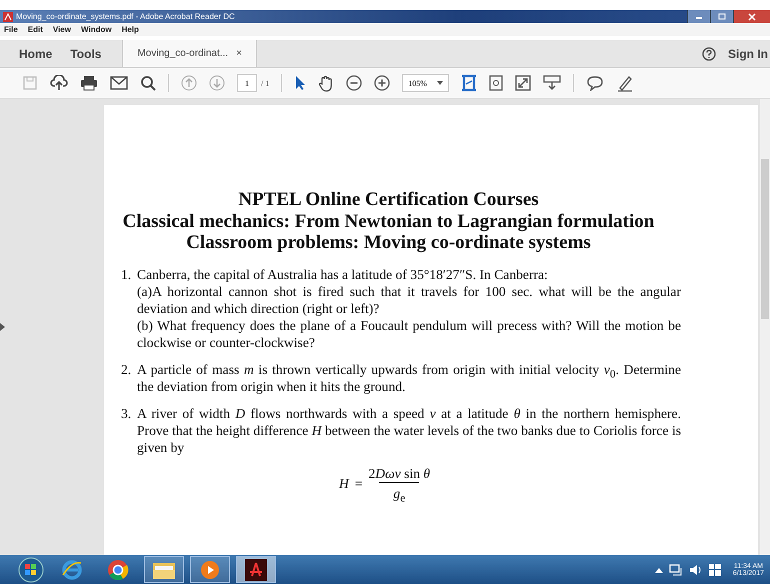  What do you see at coordinates (343, 274) in the screenshot?
I see `problem-text: Canberra, the capital of Australia has a latitude of 35°18′27″S. In Canberra:` at bounding box center [343, 274].